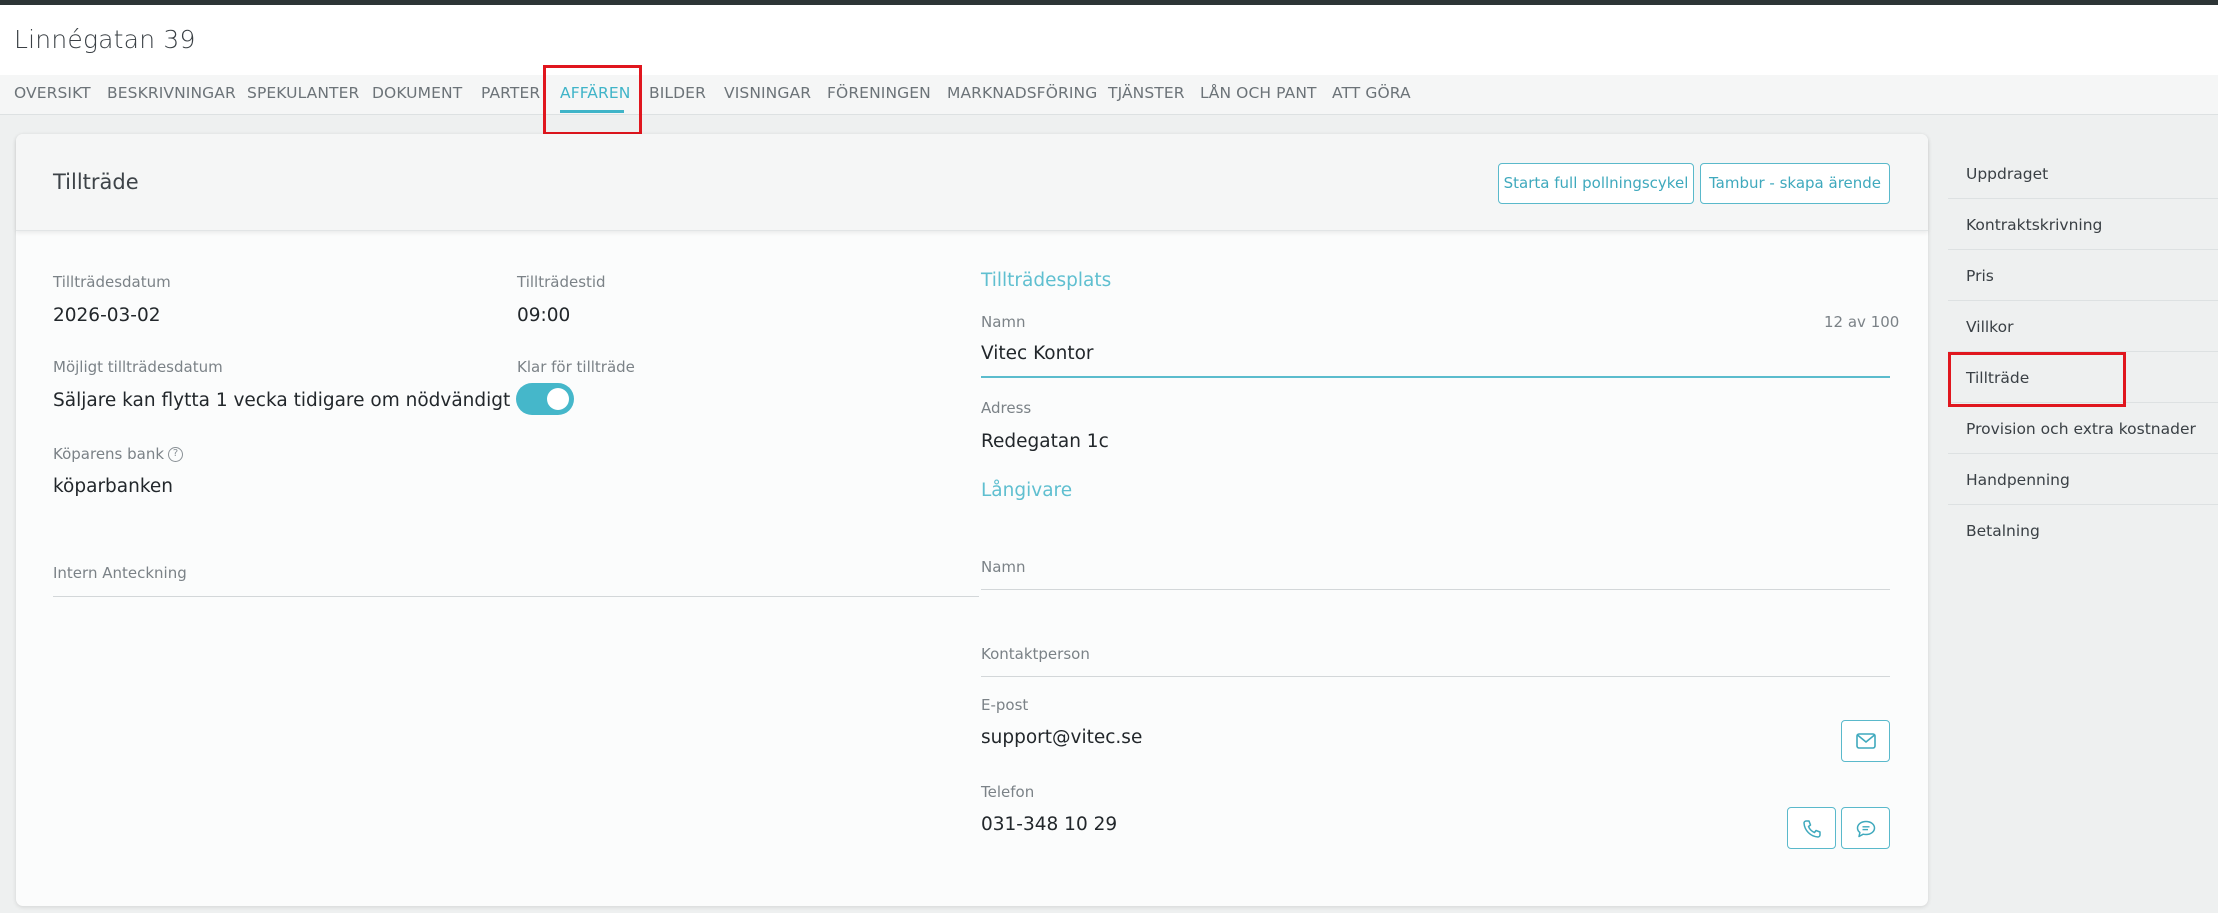 The image size is (2218, 913). I want to click on access-date-value: 2026-03-02, so click(107, 315).